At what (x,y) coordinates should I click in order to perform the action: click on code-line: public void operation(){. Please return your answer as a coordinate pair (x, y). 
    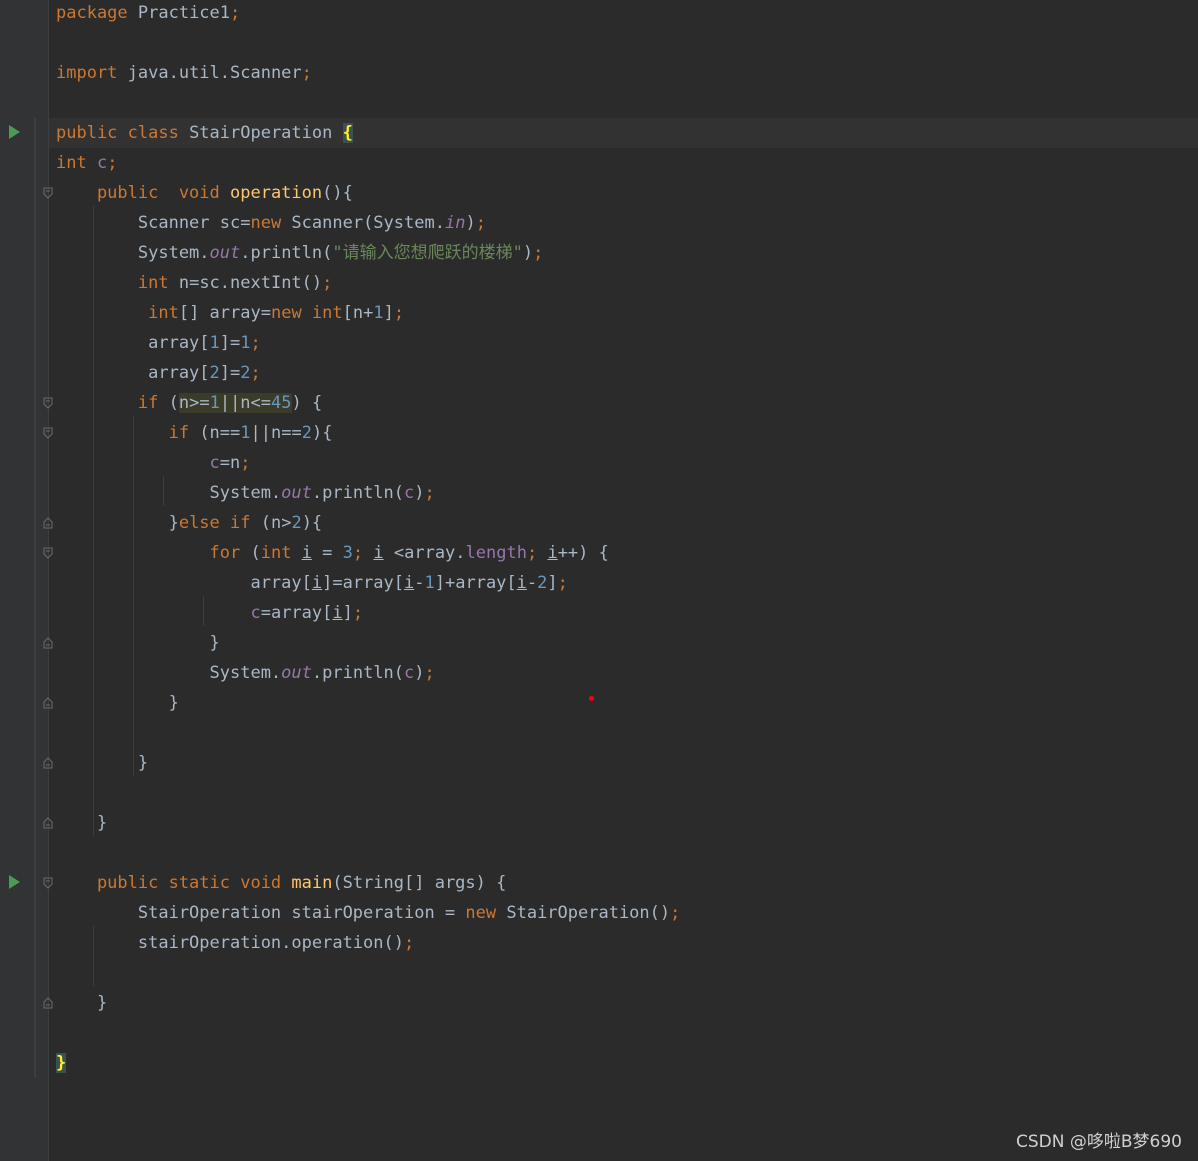
    Looking at the image, I should click on (623, 193).